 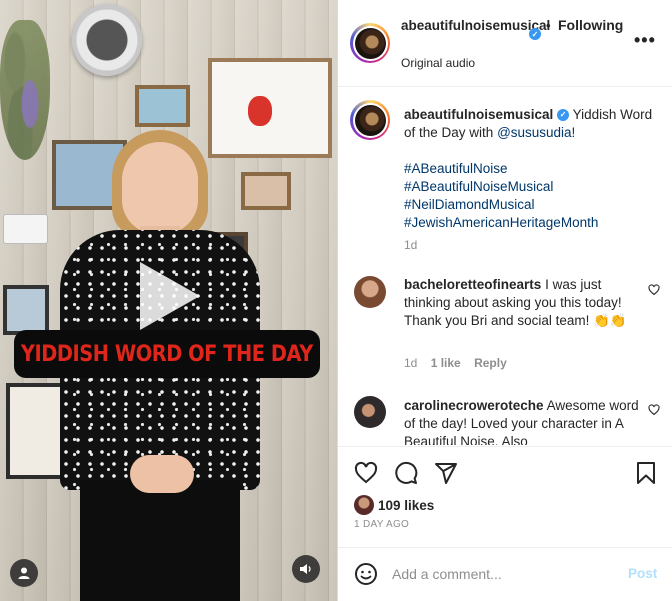 I want to click on comment-likes-link: 1 like, so click(x=446, y=363).